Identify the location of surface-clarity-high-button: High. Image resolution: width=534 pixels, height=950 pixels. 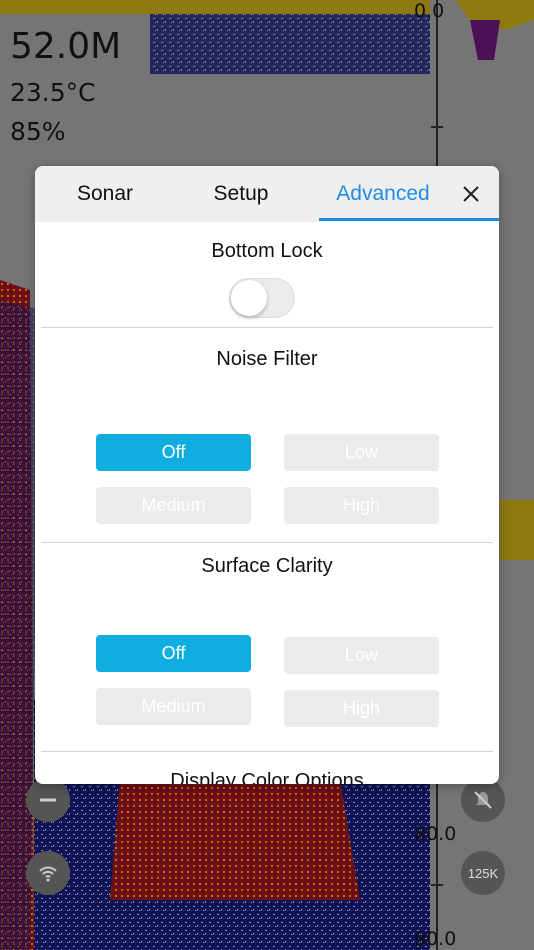
(361, 708).